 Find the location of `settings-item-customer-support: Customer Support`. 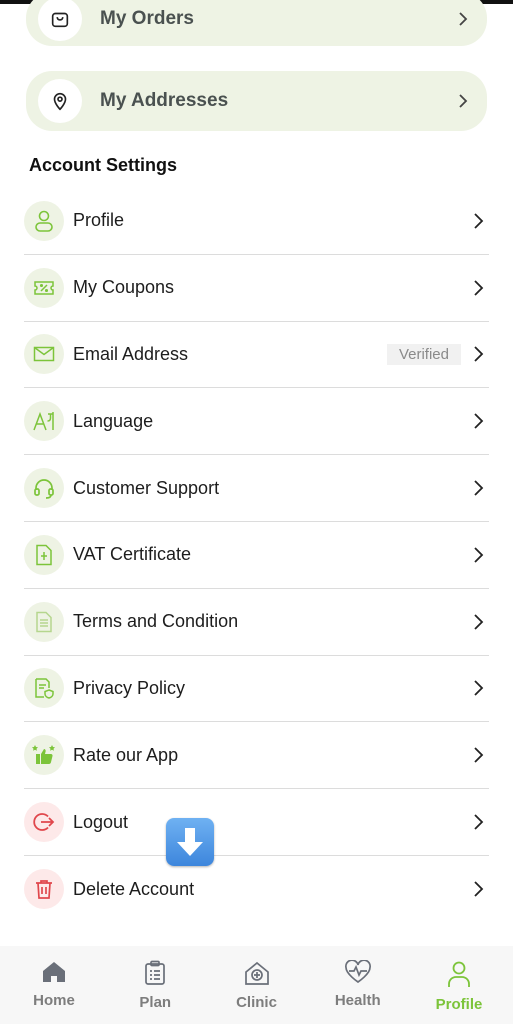

settings-item-customer-support: Customer Support is located at coordinates (256, 488).